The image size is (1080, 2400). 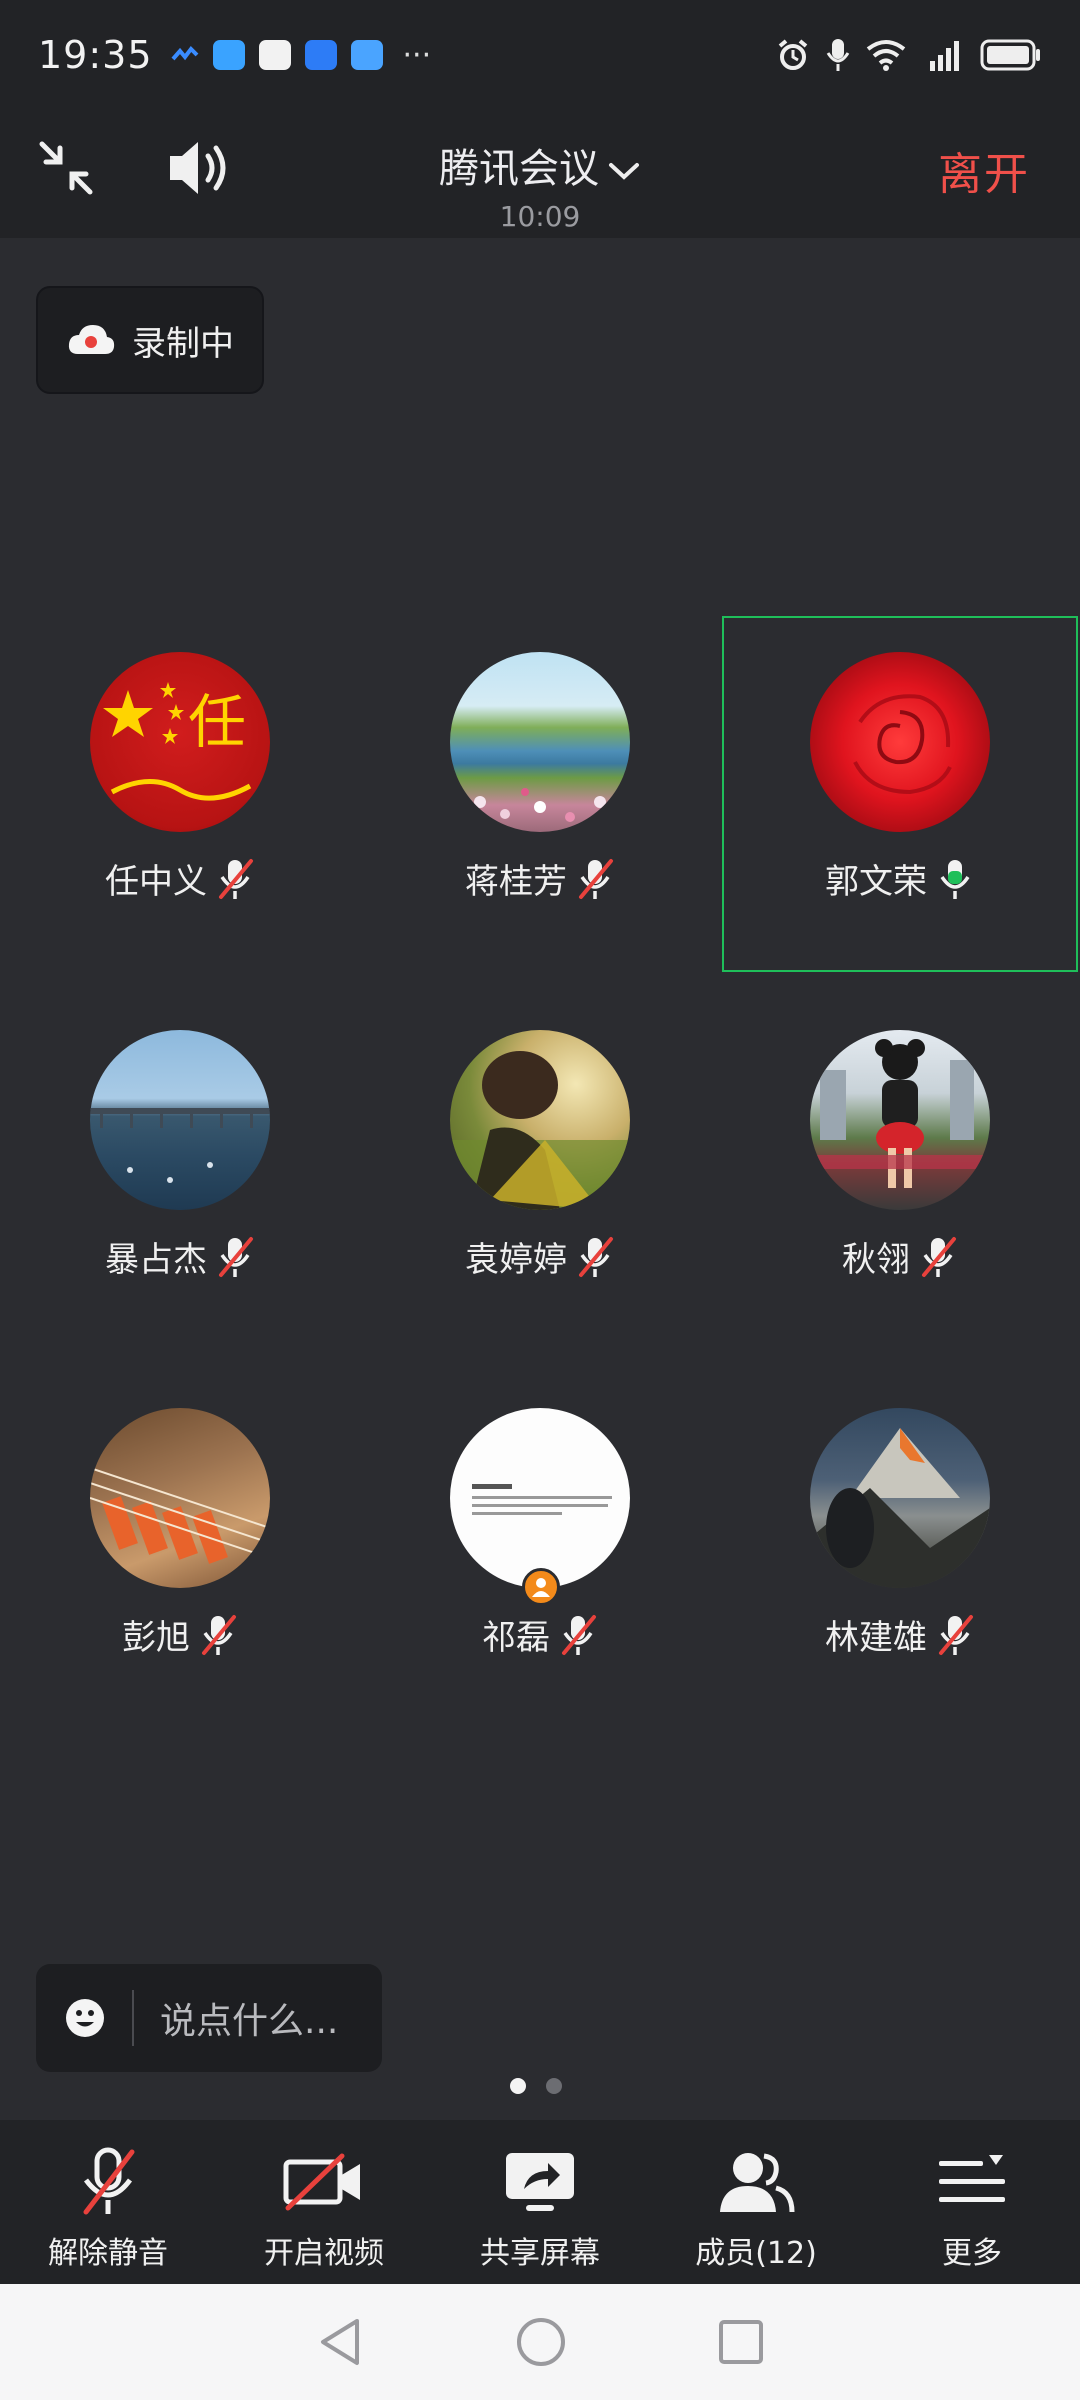 I want to click on unmute-label: 解除静音, so click(x=108, y=2253).